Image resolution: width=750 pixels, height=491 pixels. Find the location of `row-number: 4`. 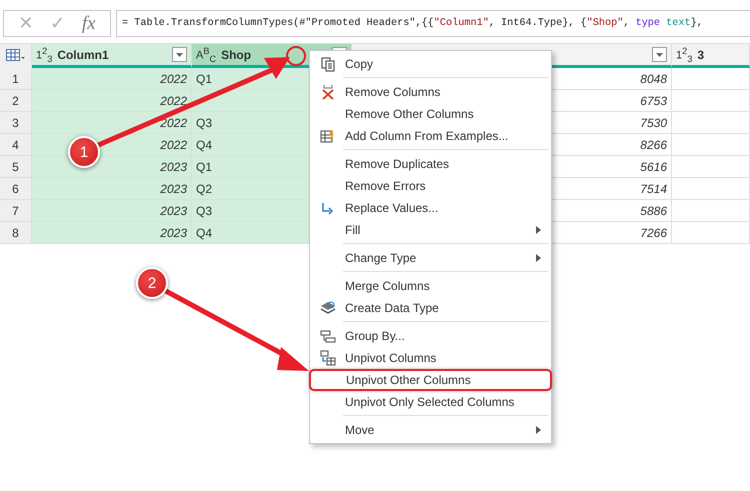

row-number: 4 is located at coordinates (16, 145).